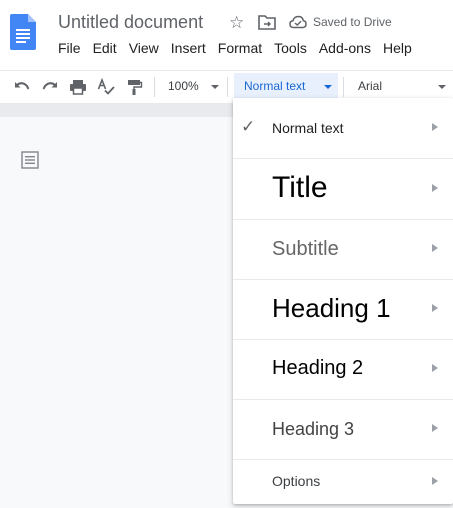  I want to click on menu-edit: Edit, so click(105, 49).